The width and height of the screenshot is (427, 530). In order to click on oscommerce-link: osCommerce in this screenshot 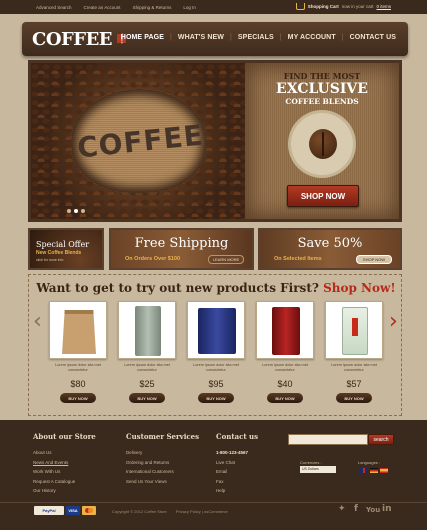, I will do `click(216, 511)`.